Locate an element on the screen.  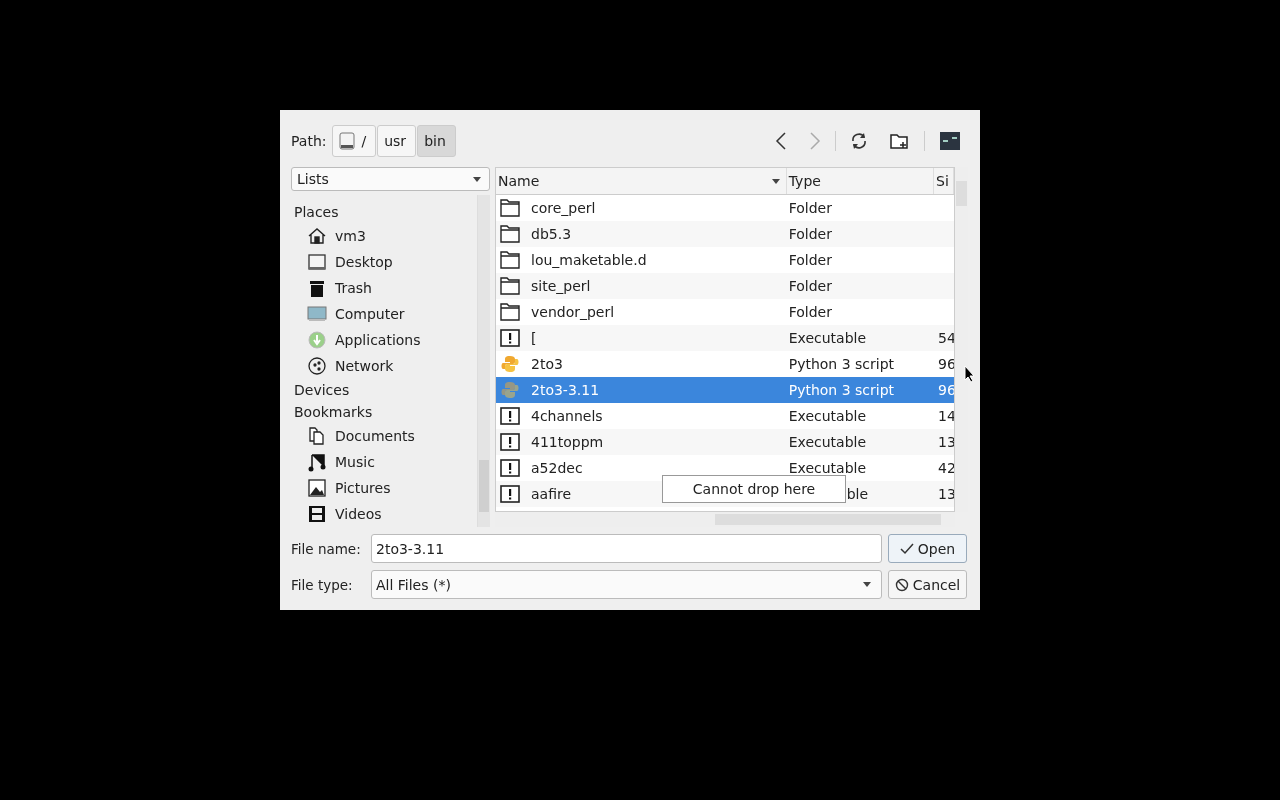
file-name: site_perl is located at coordinates (561, 286).